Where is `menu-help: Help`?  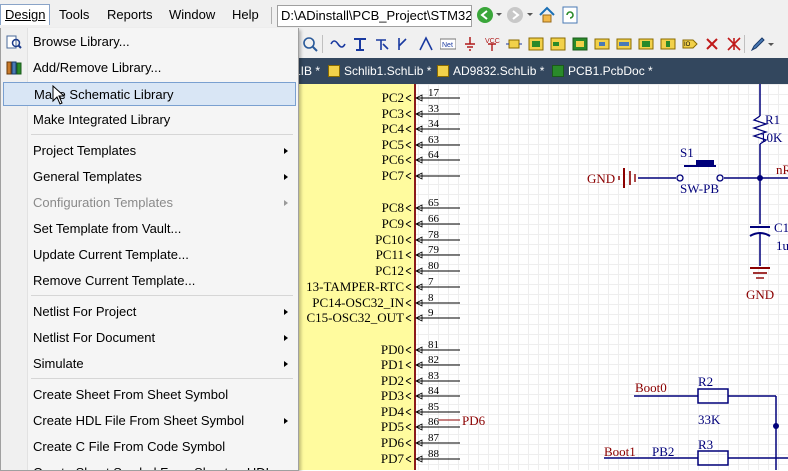 menu-help: Help is located at coordinates (245, 15).